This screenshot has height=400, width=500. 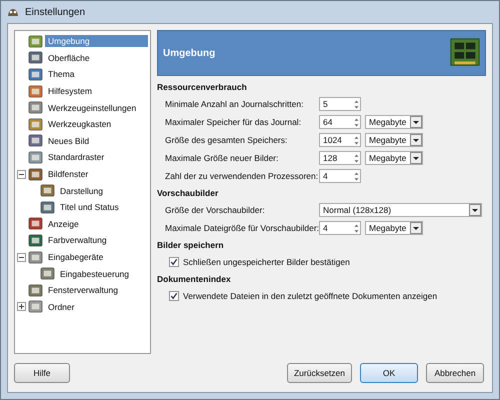 I want to click on tree-item: Farbverwaltung, so click(x=77, y=240).